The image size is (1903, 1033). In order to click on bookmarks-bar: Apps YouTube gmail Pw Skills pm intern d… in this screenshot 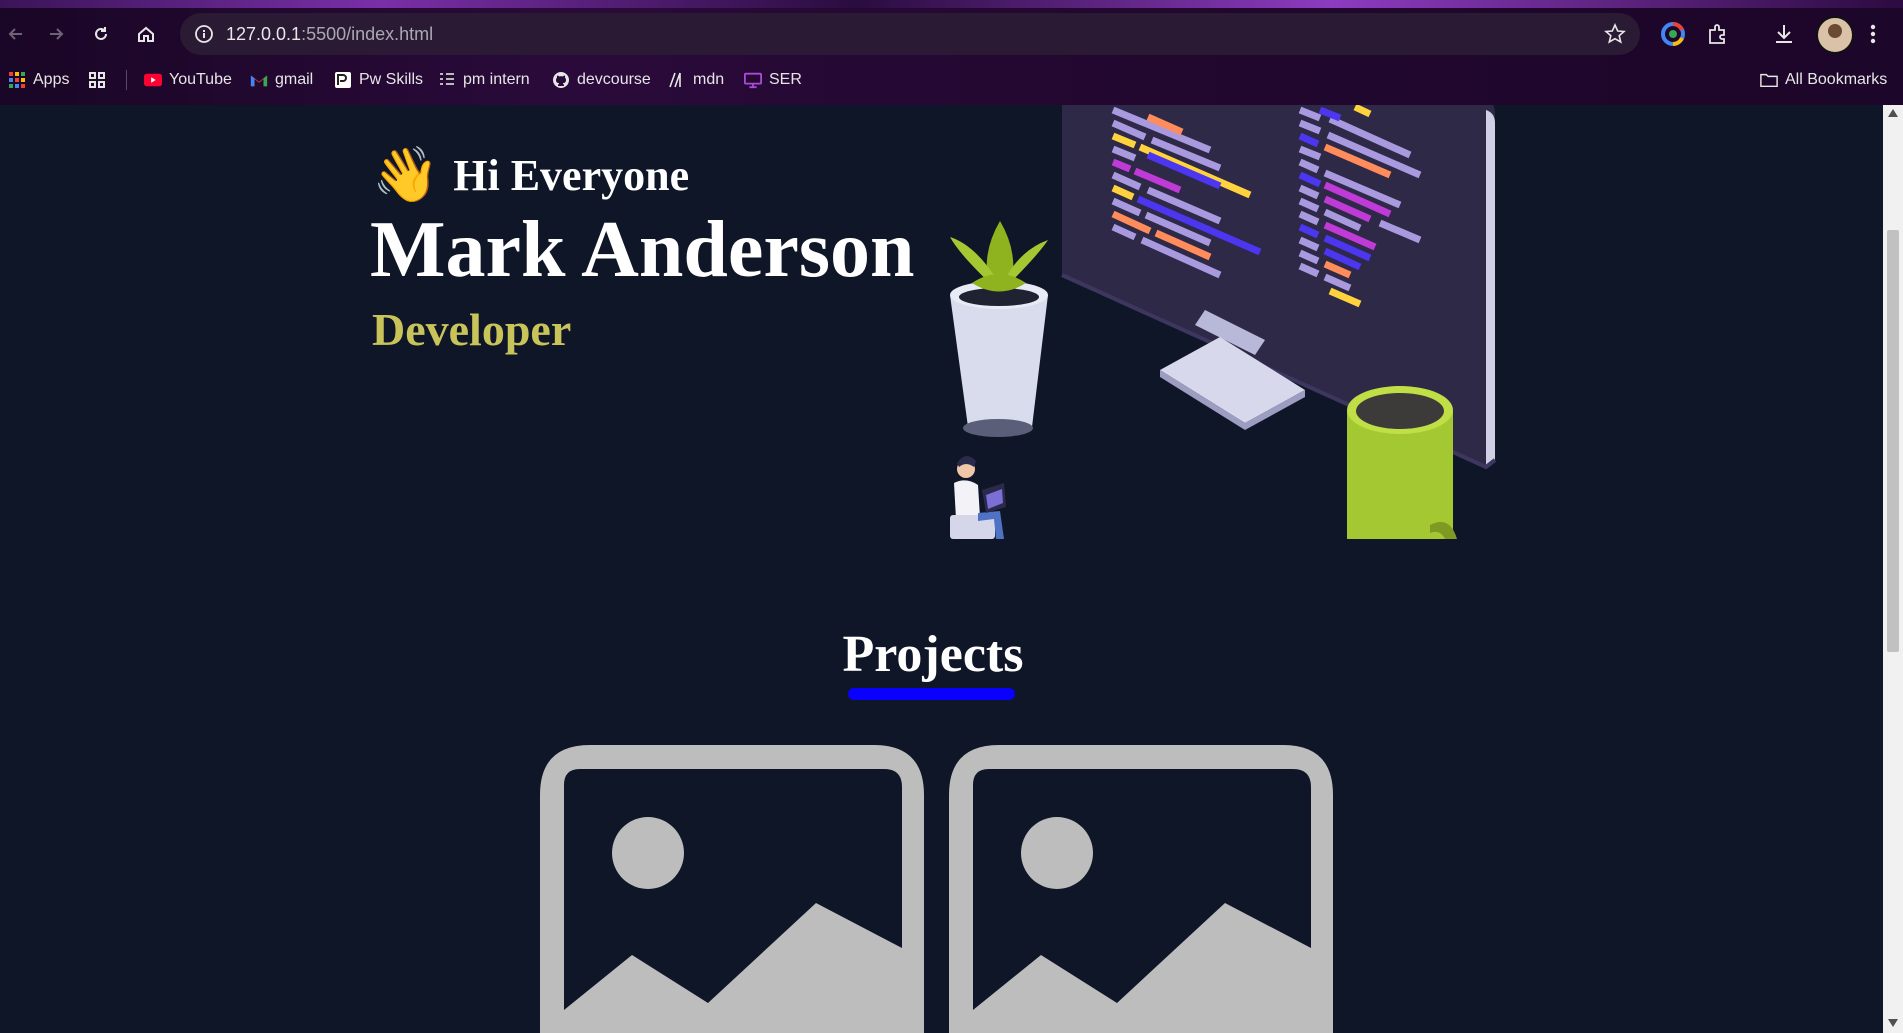, I will do `click(951, 80)`.